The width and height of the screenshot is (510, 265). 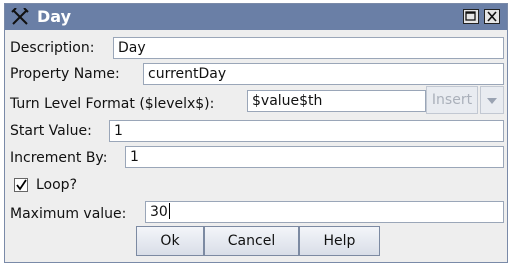 What do you see at coordinates (52, 48) in the screenshot?
I see `description-label: Description:` at bounding box center [52, 48].